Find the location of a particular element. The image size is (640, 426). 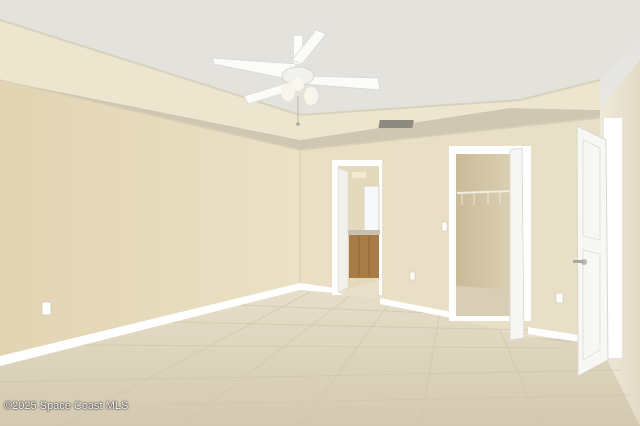

wall-outlet-left is located at coordinates (46, 308).